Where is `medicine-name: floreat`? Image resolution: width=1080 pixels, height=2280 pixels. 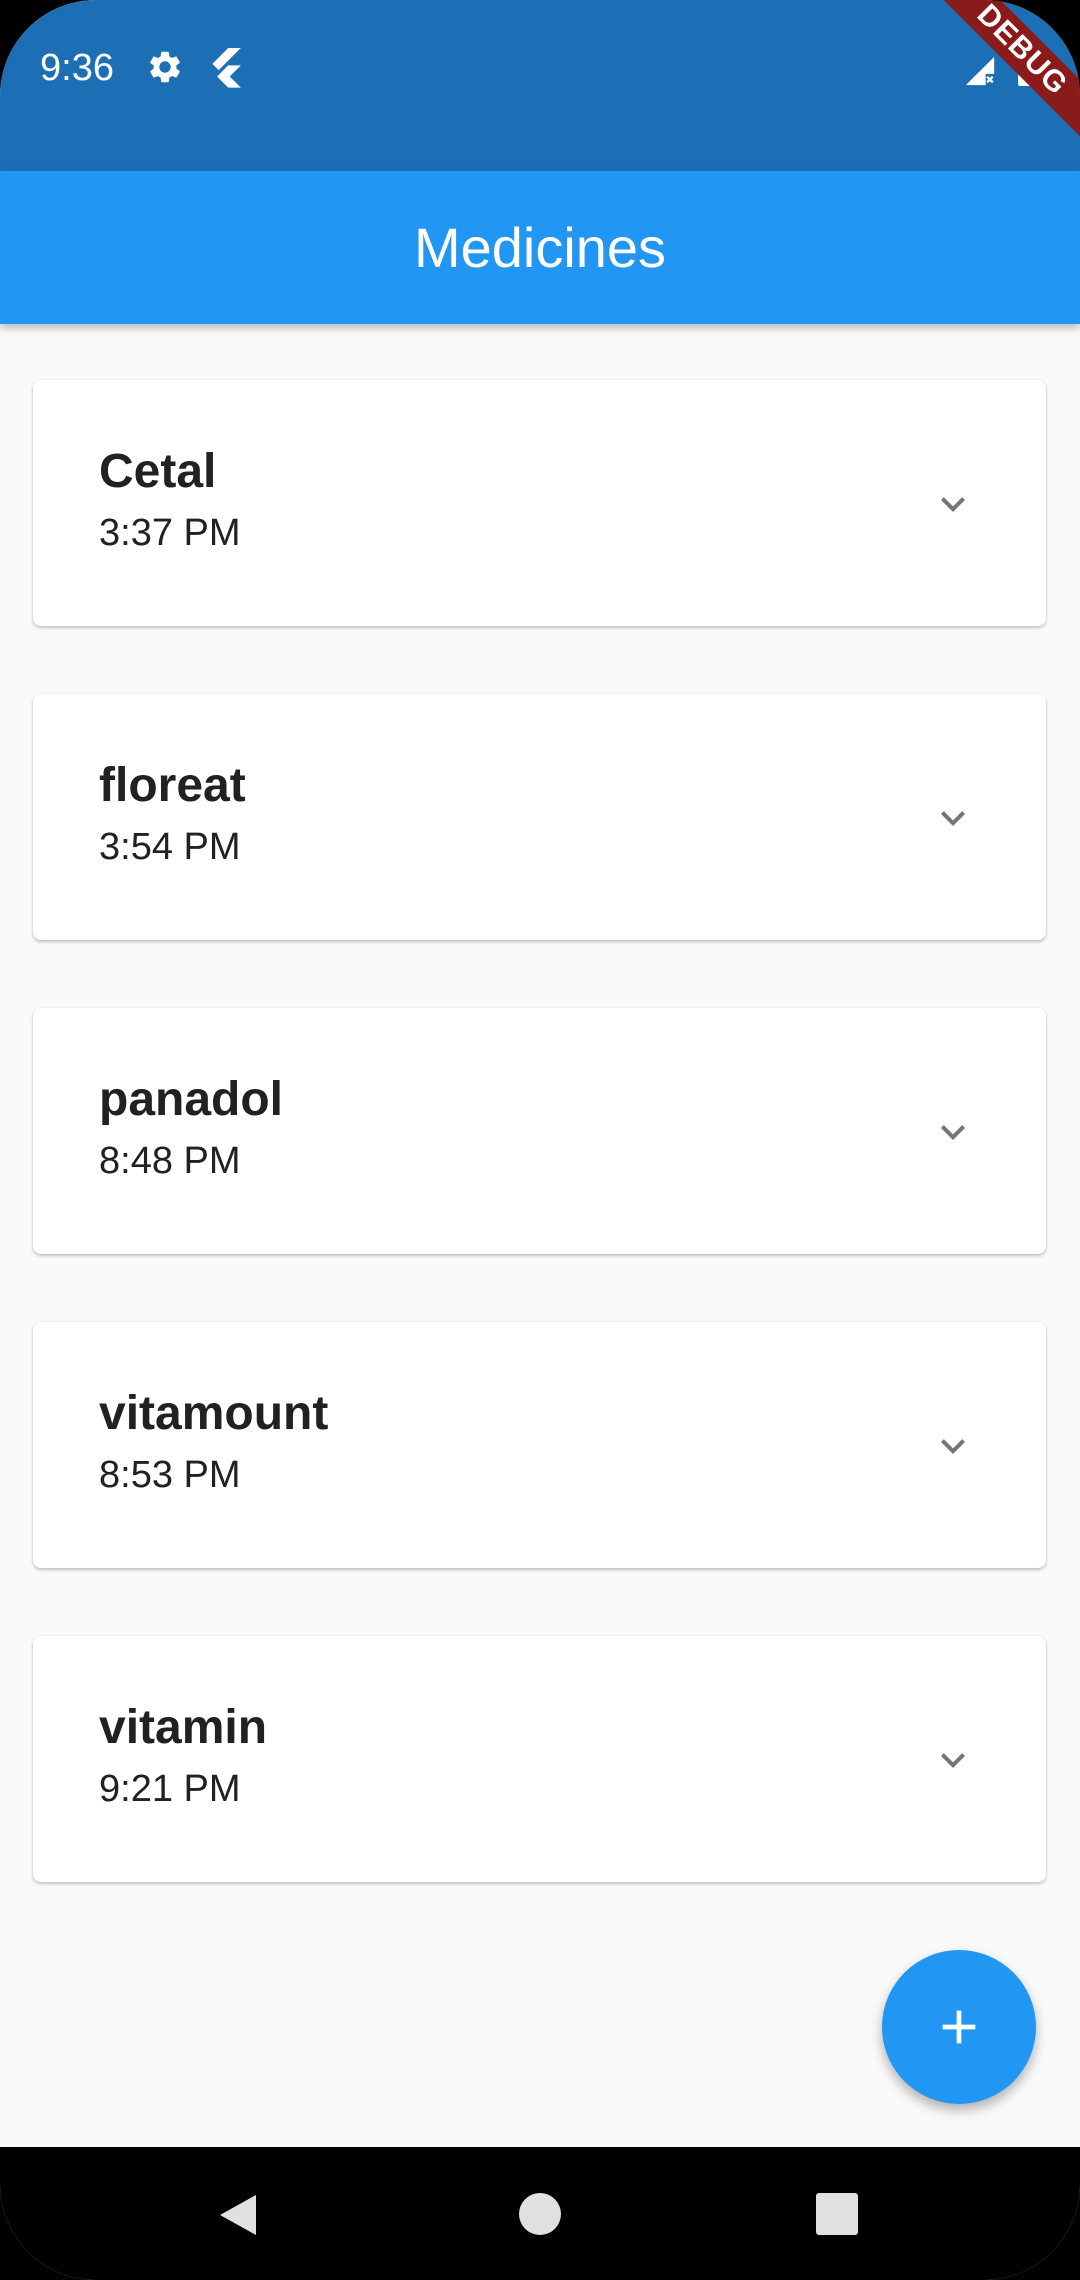
medicine-name: floreat is located at coordinates (172, 785).